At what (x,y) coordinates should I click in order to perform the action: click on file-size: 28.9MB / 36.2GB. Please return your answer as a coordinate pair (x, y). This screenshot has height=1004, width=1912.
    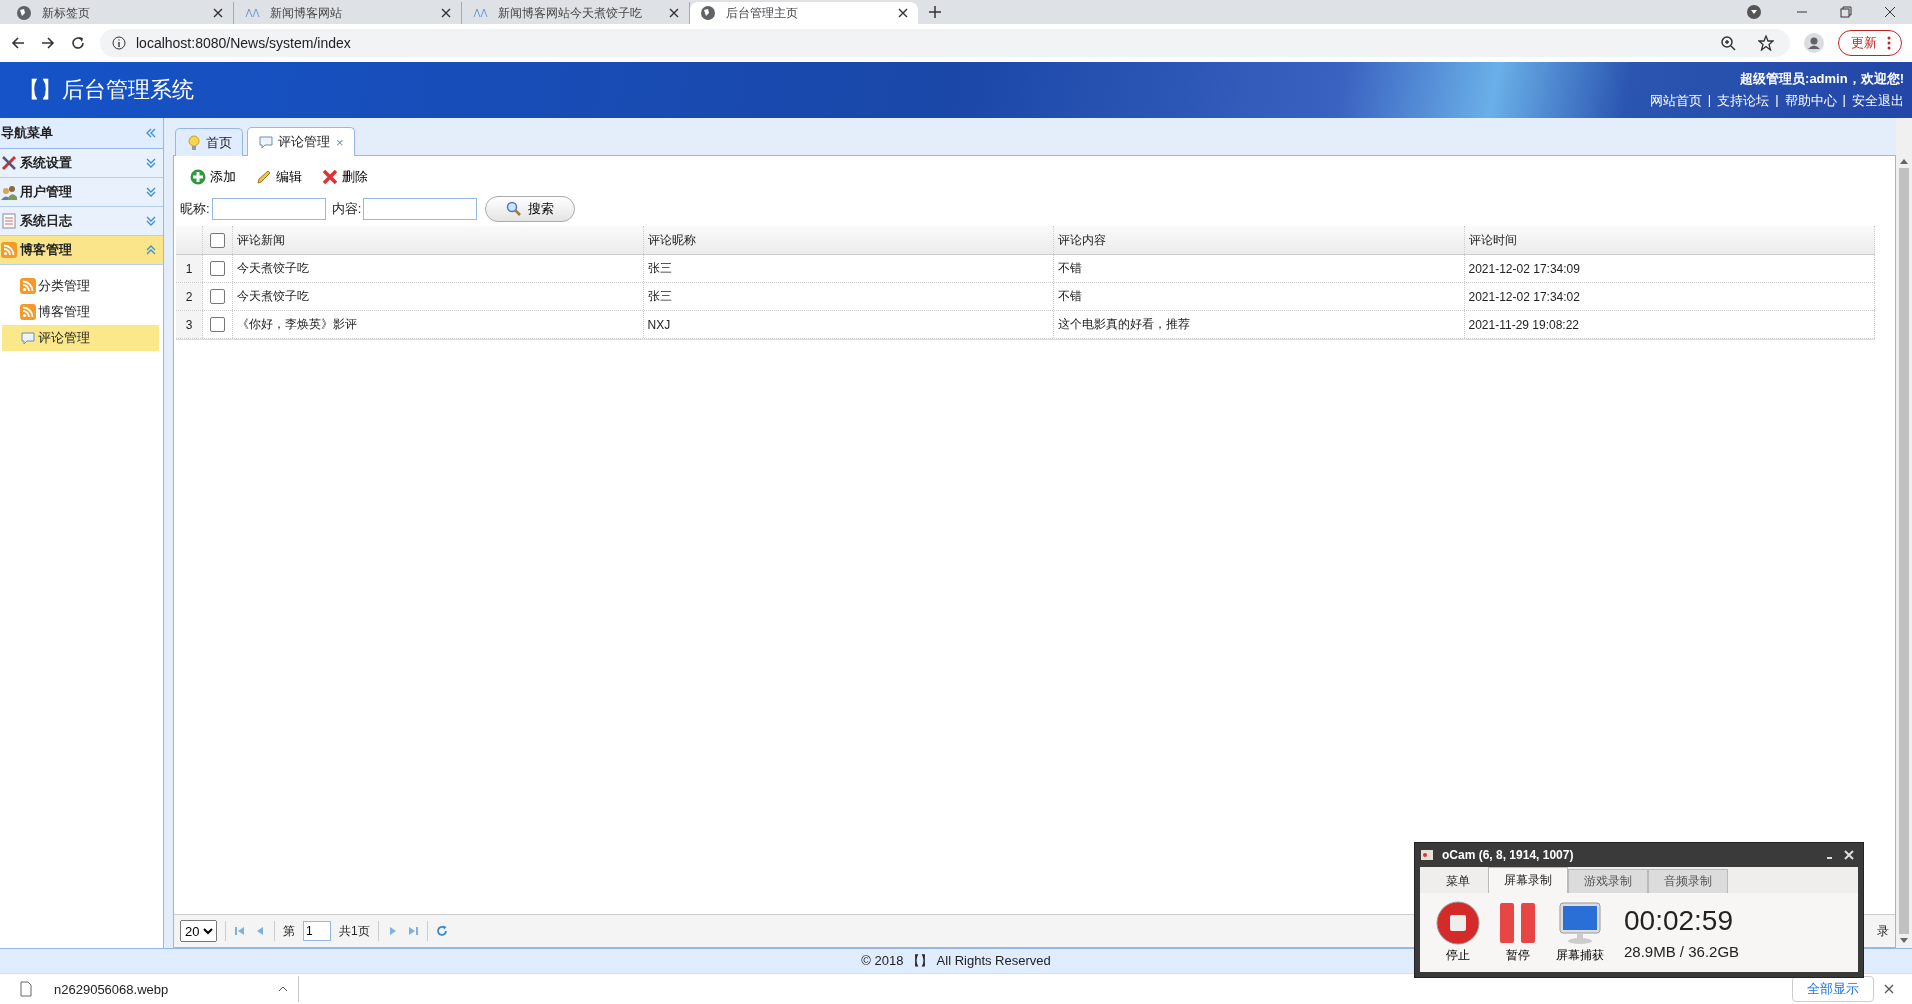
    Looking at the image, I should click on (1682, 951).